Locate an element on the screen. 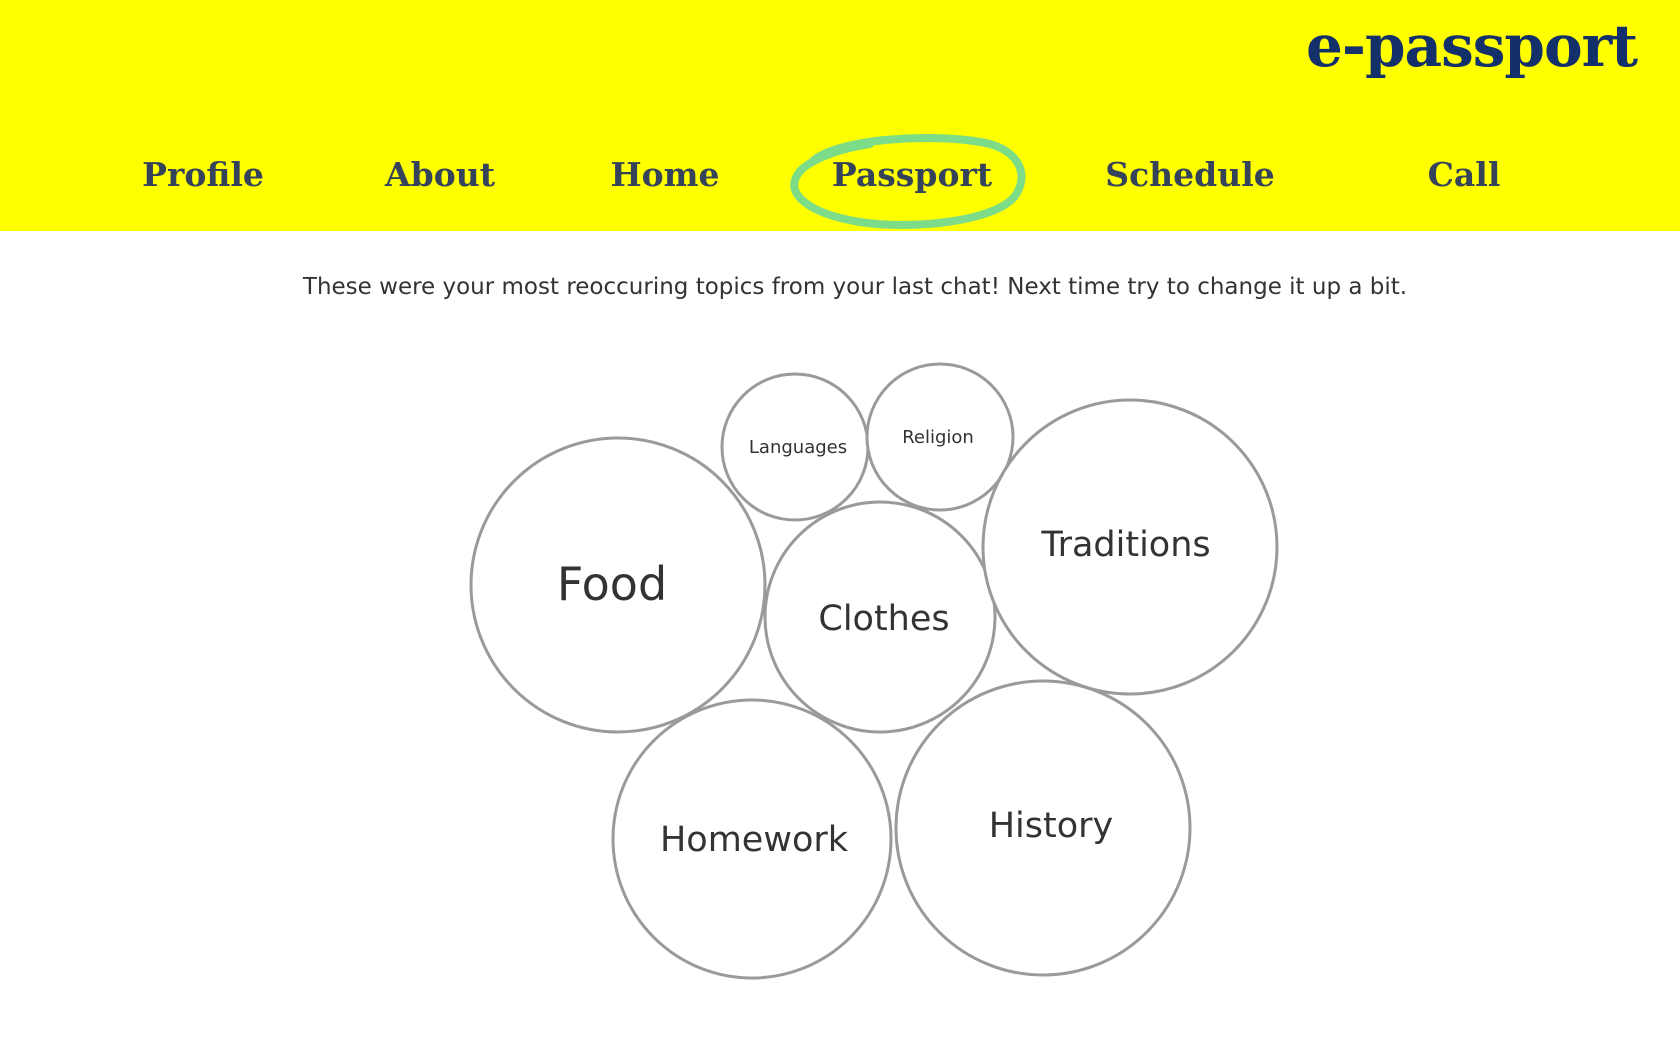 Image resolution: width=1680 pixels, height=1050 pixels. topic-label-homework: Homework is located at coordinates (754, 840).